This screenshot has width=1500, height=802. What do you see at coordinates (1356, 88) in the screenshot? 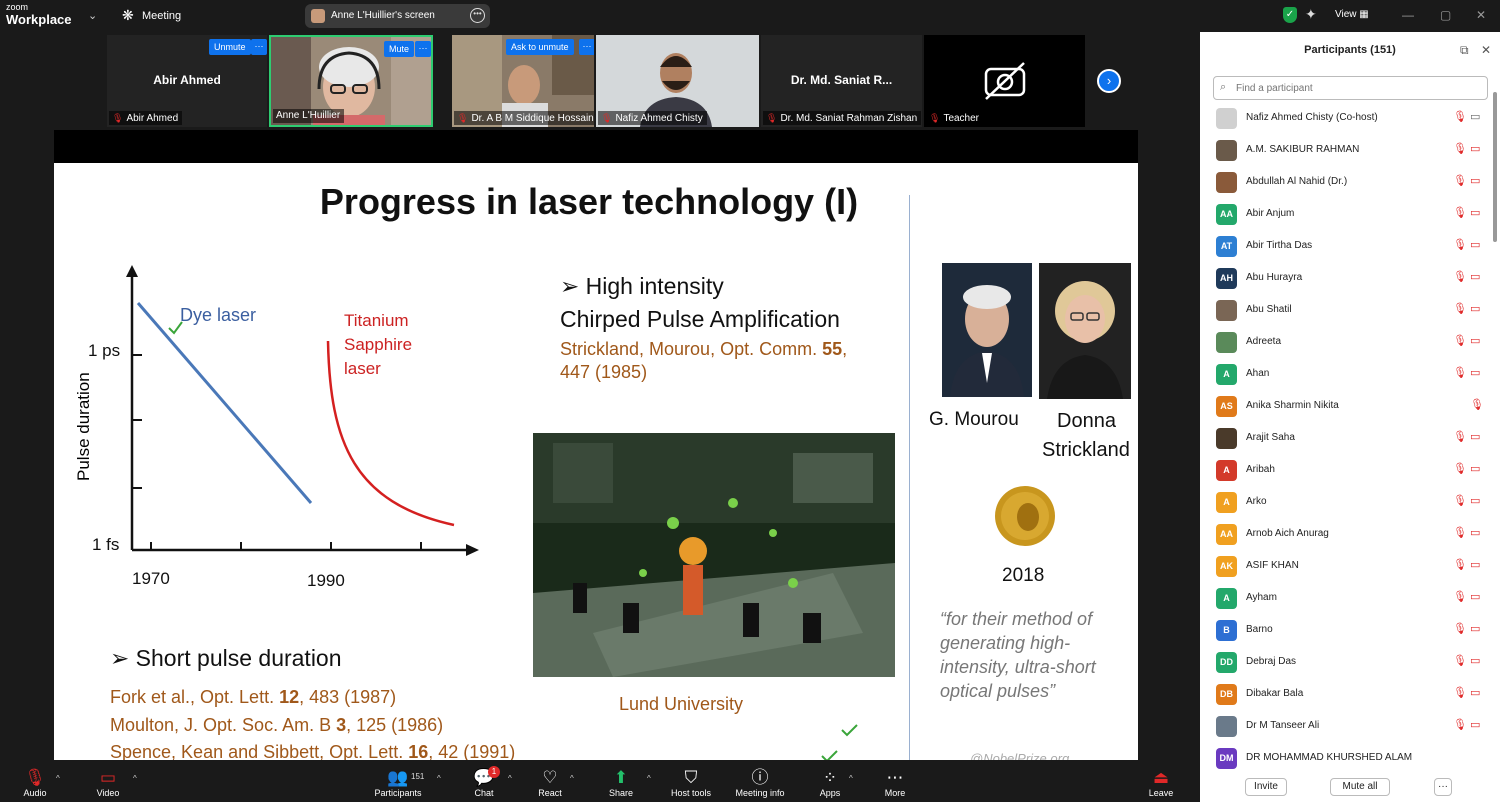
I see `search-input` at bounding box center [1356, 88].